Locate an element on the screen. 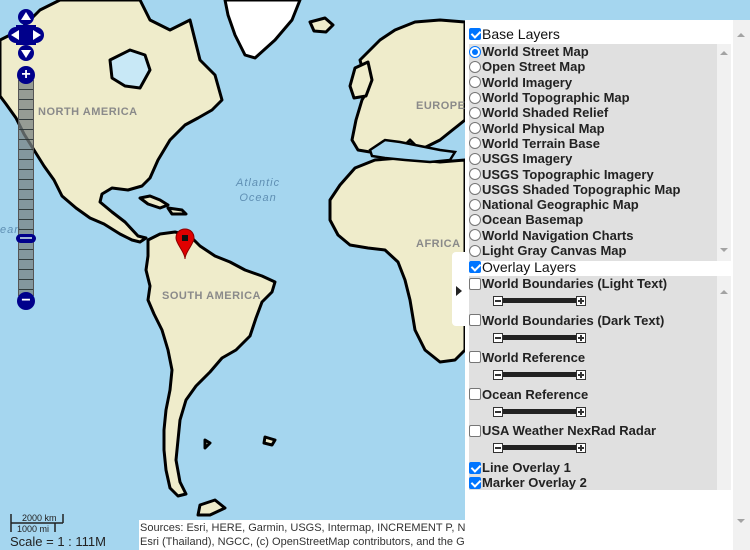  overlay-layer-label: Marker Overlay 2 is located at coordinates (534, 482).